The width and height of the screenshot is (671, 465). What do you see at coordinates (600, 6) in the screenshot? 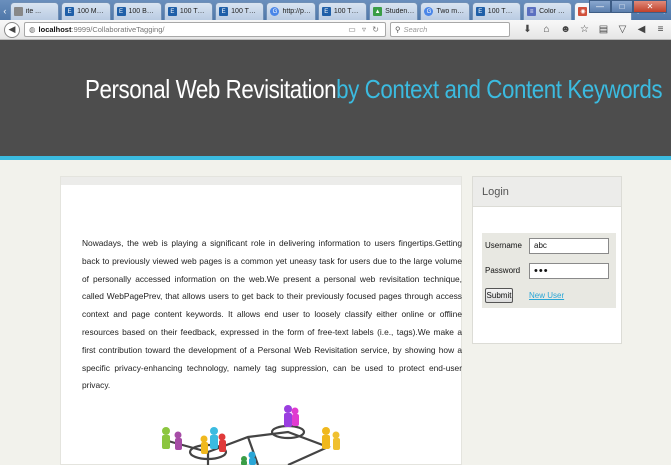
I see `minimize-icon: —` at bounding box center [600, 6].